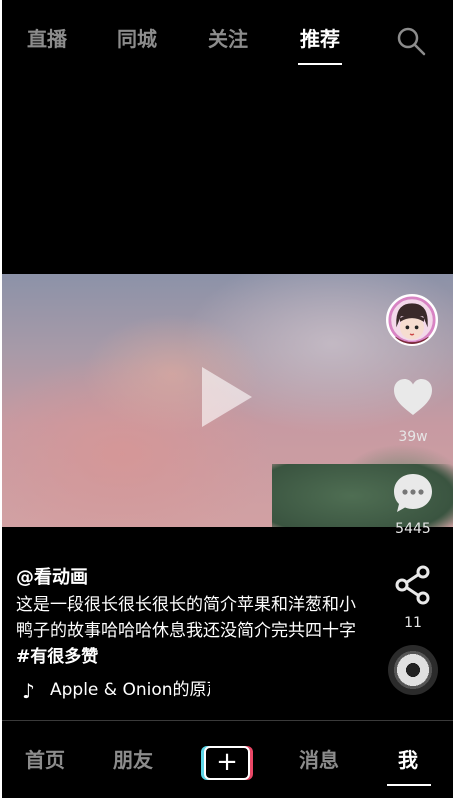 The height and width of the screenshot is (798, 455). I want to click on hashtag-link: #有很多赞, so click(57, 657).